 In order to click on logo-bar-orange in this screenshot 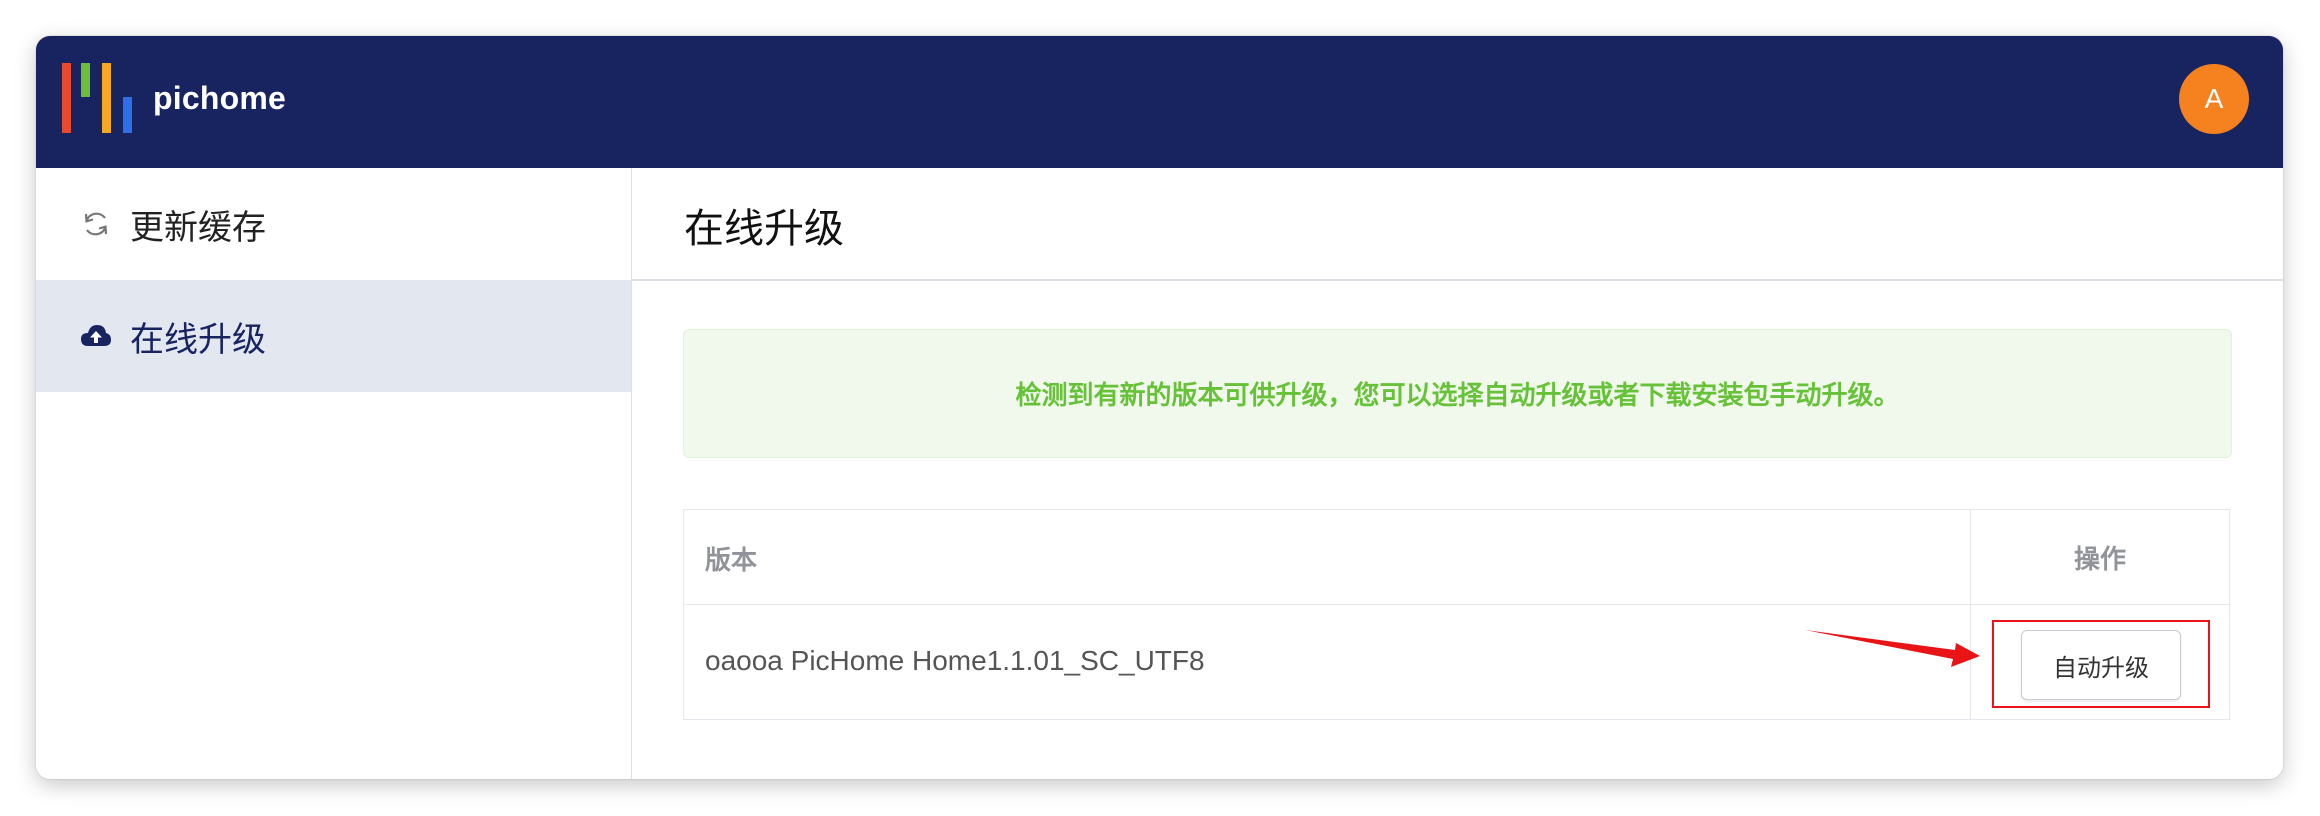, I will do `click(106, 98)`.